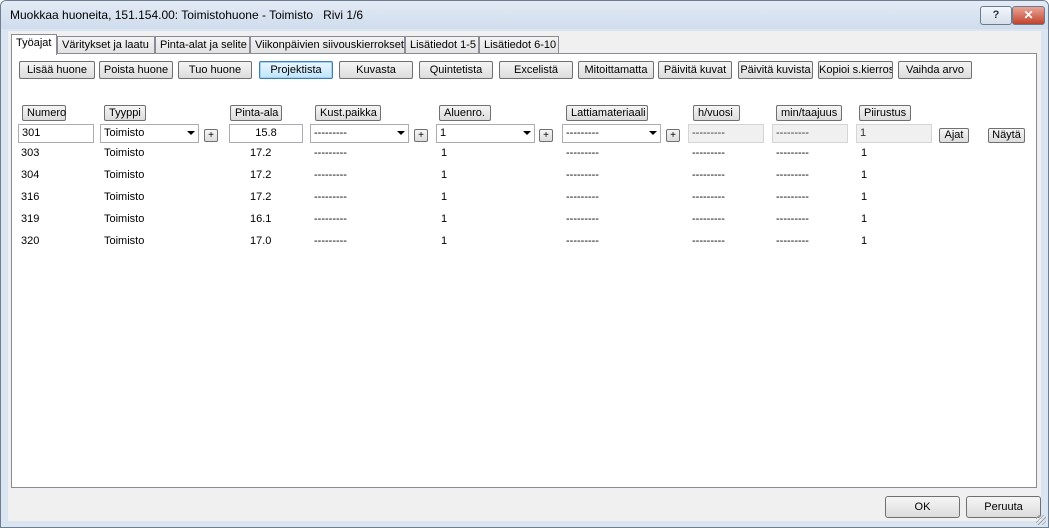 Image resolution: width=1049 pixels, height=528 pixels. What do you see at coordinates (30, 153) in the screenshot?
I see `cell-numero: 303` at bounding box center [30, 153].